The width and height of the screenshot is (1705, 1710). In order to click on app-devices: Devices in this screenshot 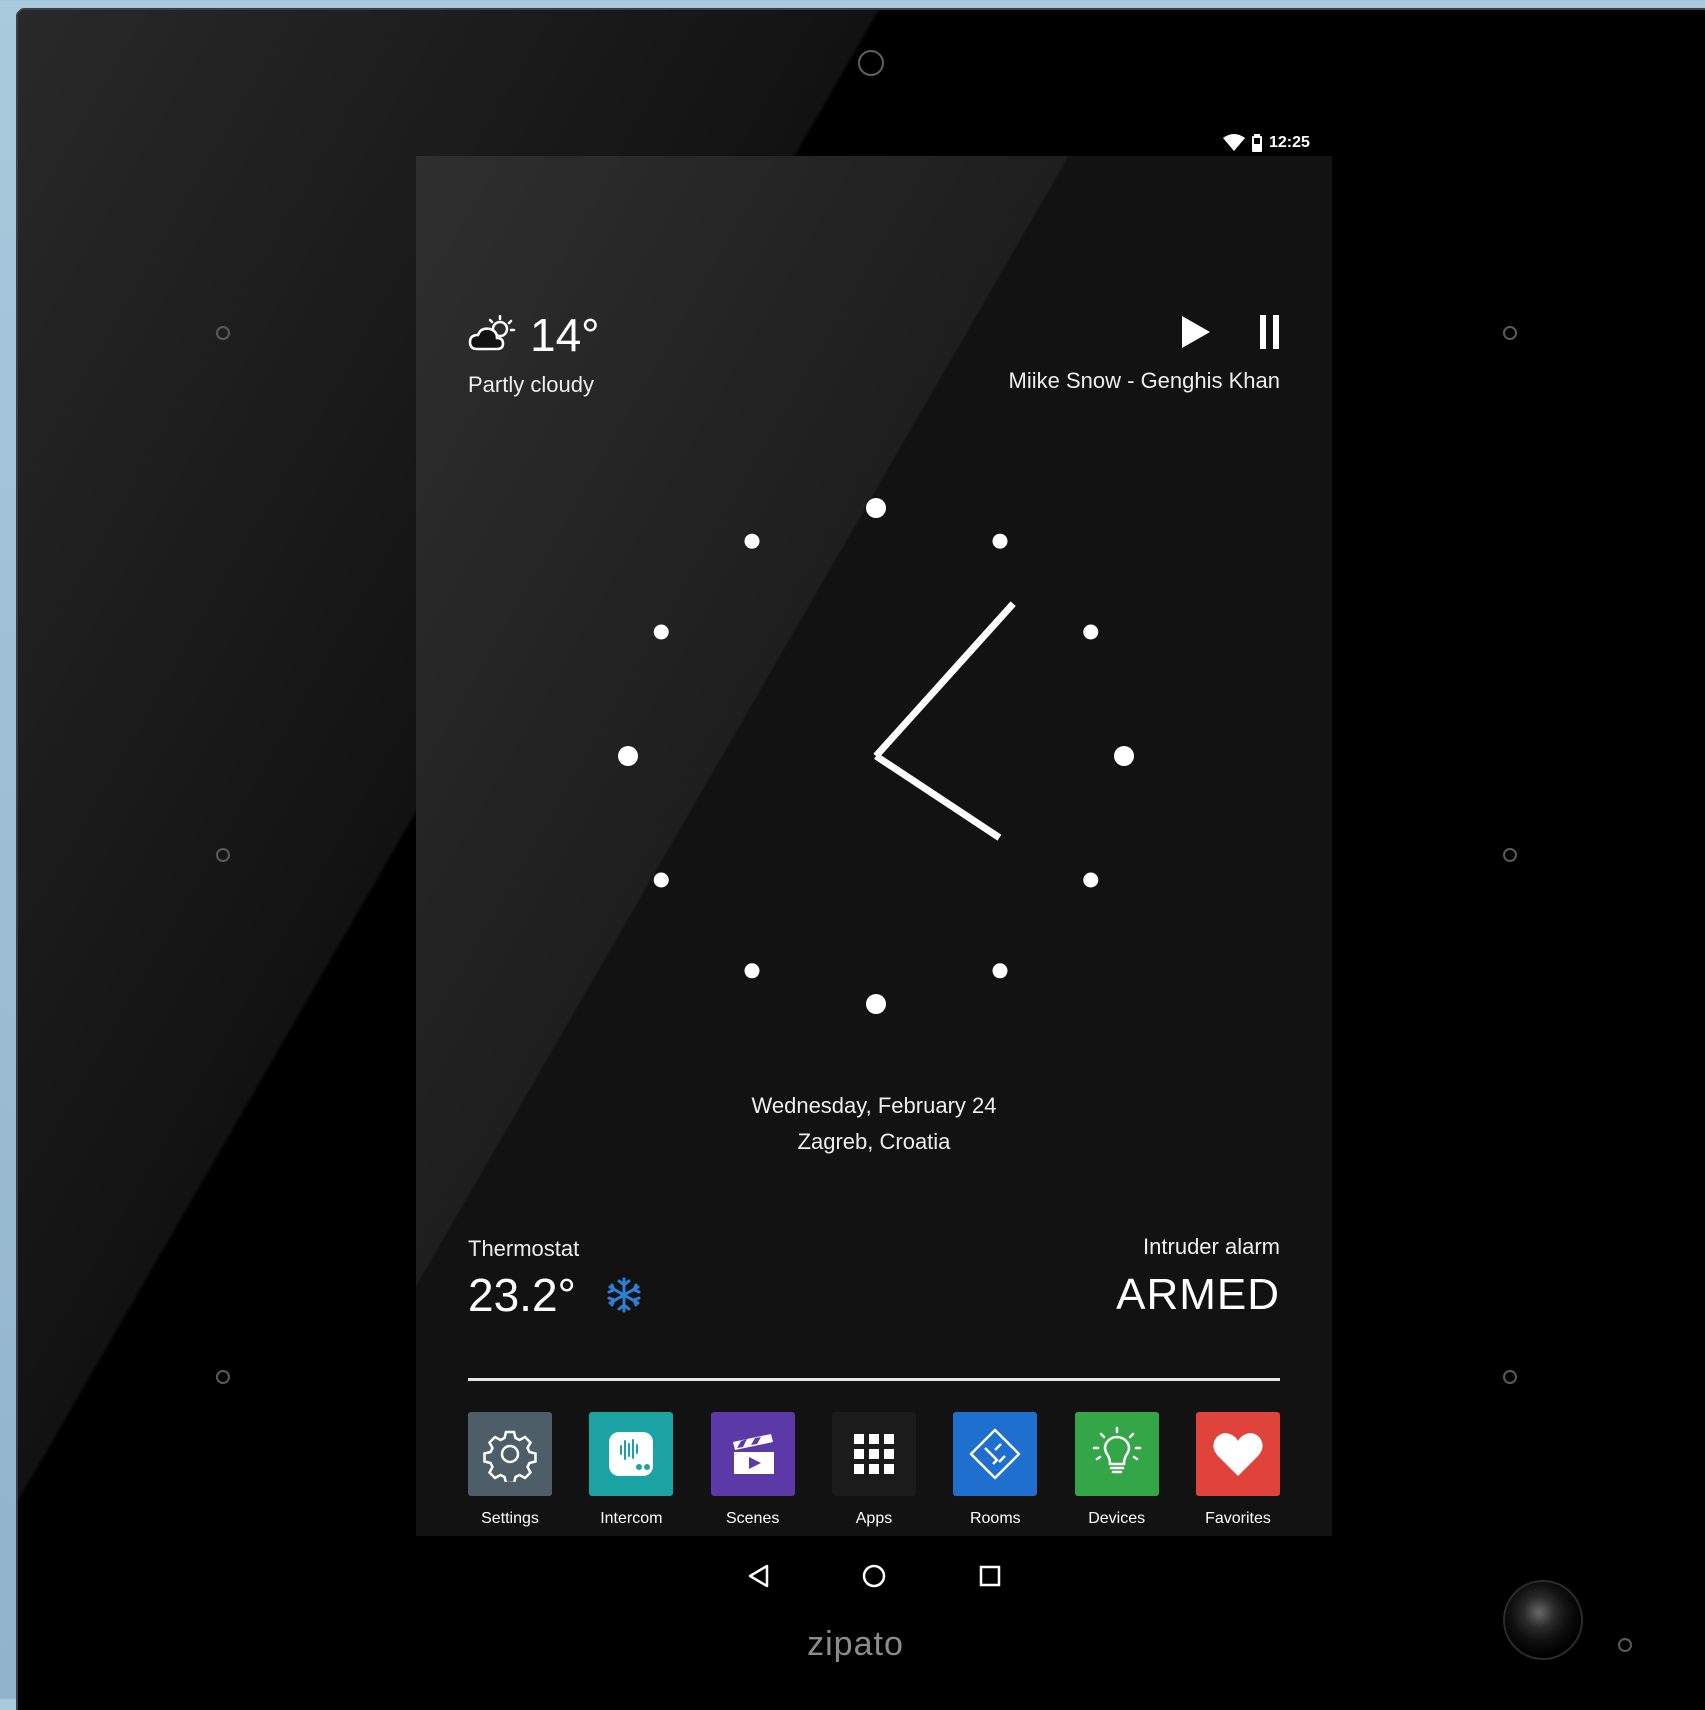, I will do `click(1116, 1470)`.